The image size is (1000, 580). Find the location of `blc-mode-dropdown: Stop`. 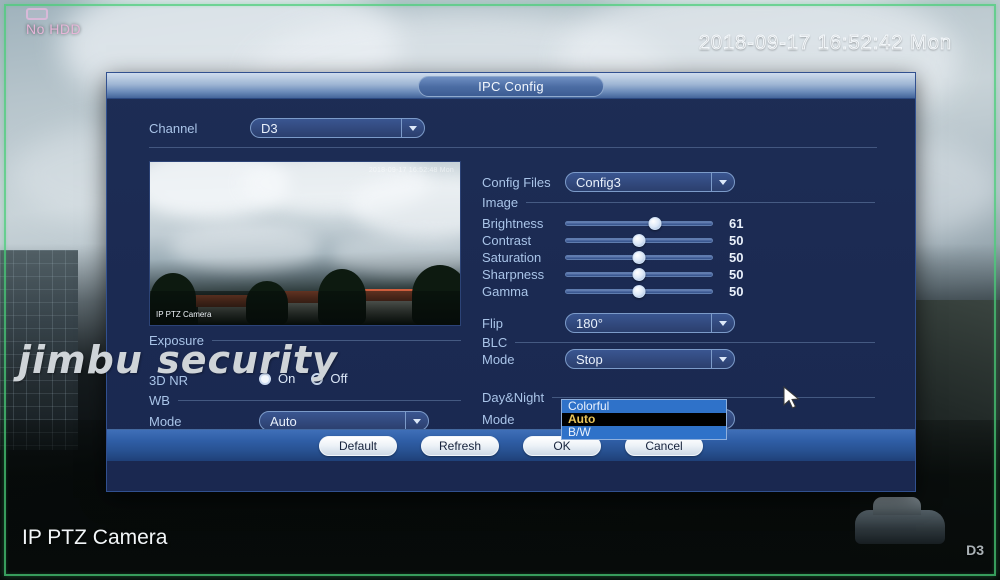

blc-mode-dropdown: Stop is located at coordinates (650, 359).